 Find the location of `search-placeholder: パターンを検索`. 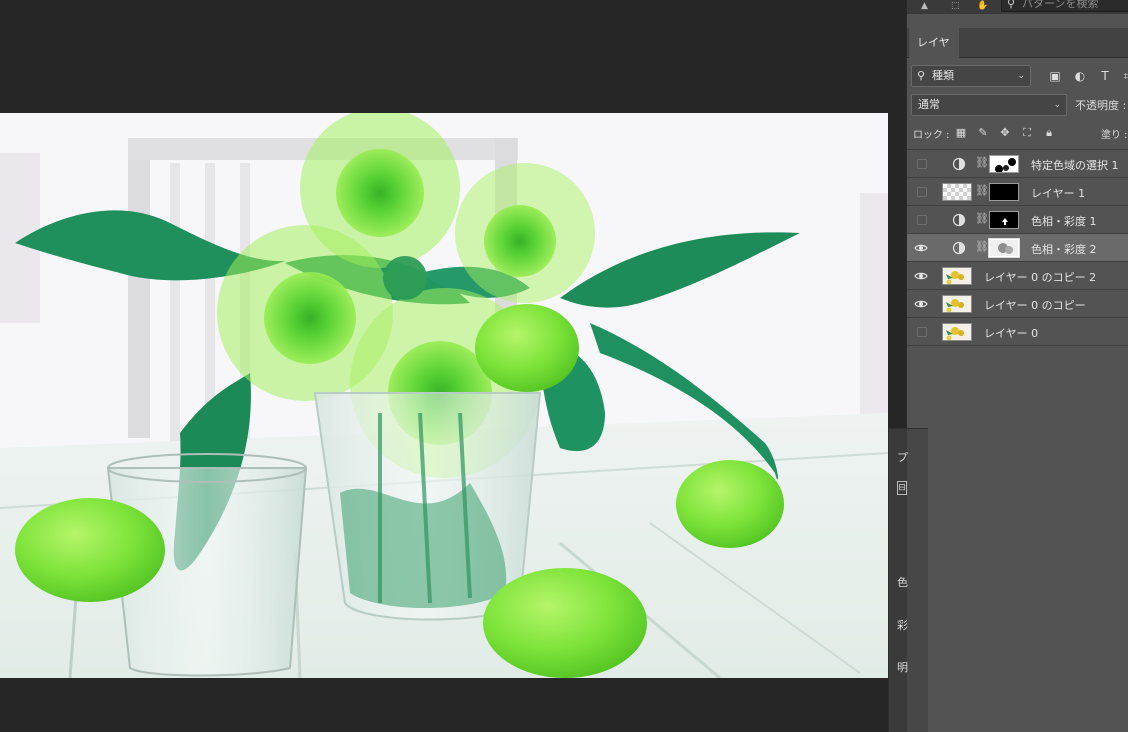

search-placeholder: パターンを検索 is located at coordinates (1060, 5).